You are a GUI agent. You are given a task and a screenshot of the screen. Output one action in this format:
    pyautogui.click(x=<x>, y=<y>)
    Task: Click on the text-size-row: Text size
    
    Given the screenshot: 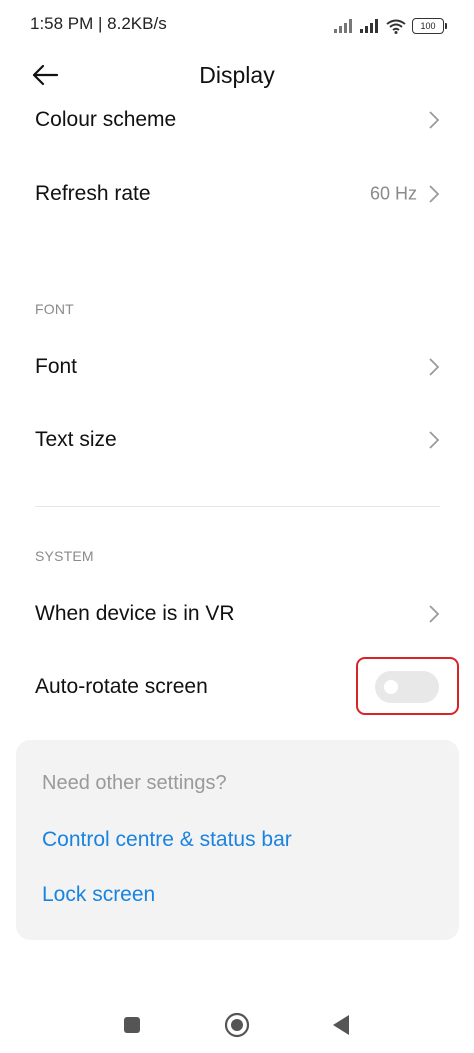 What is the action you would take?
    pyautogui.click(x=237, y=440)
    